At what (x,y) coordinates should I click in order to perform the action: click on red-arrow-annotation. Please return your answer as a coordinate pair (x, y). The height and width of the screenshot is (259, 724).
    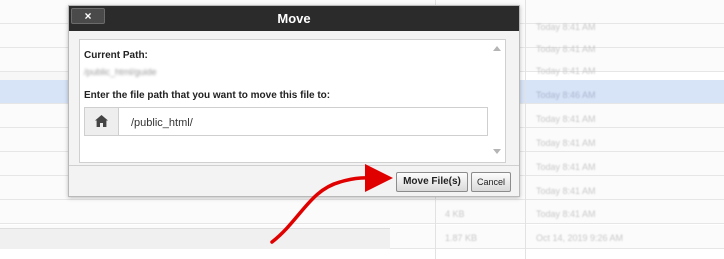
    Looking at the image, I should click on (331, 203).